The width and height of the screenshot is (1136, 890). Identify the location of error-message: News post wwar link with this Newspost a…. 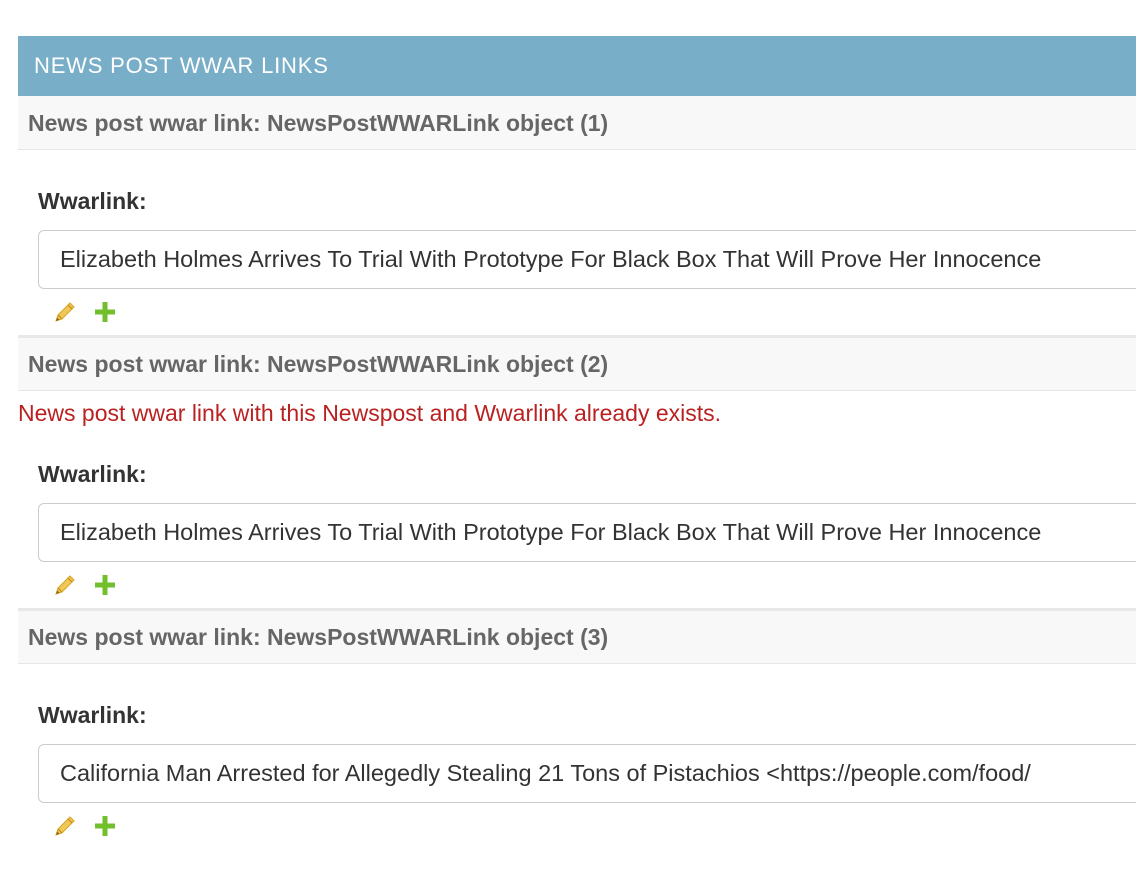
(370, 413).